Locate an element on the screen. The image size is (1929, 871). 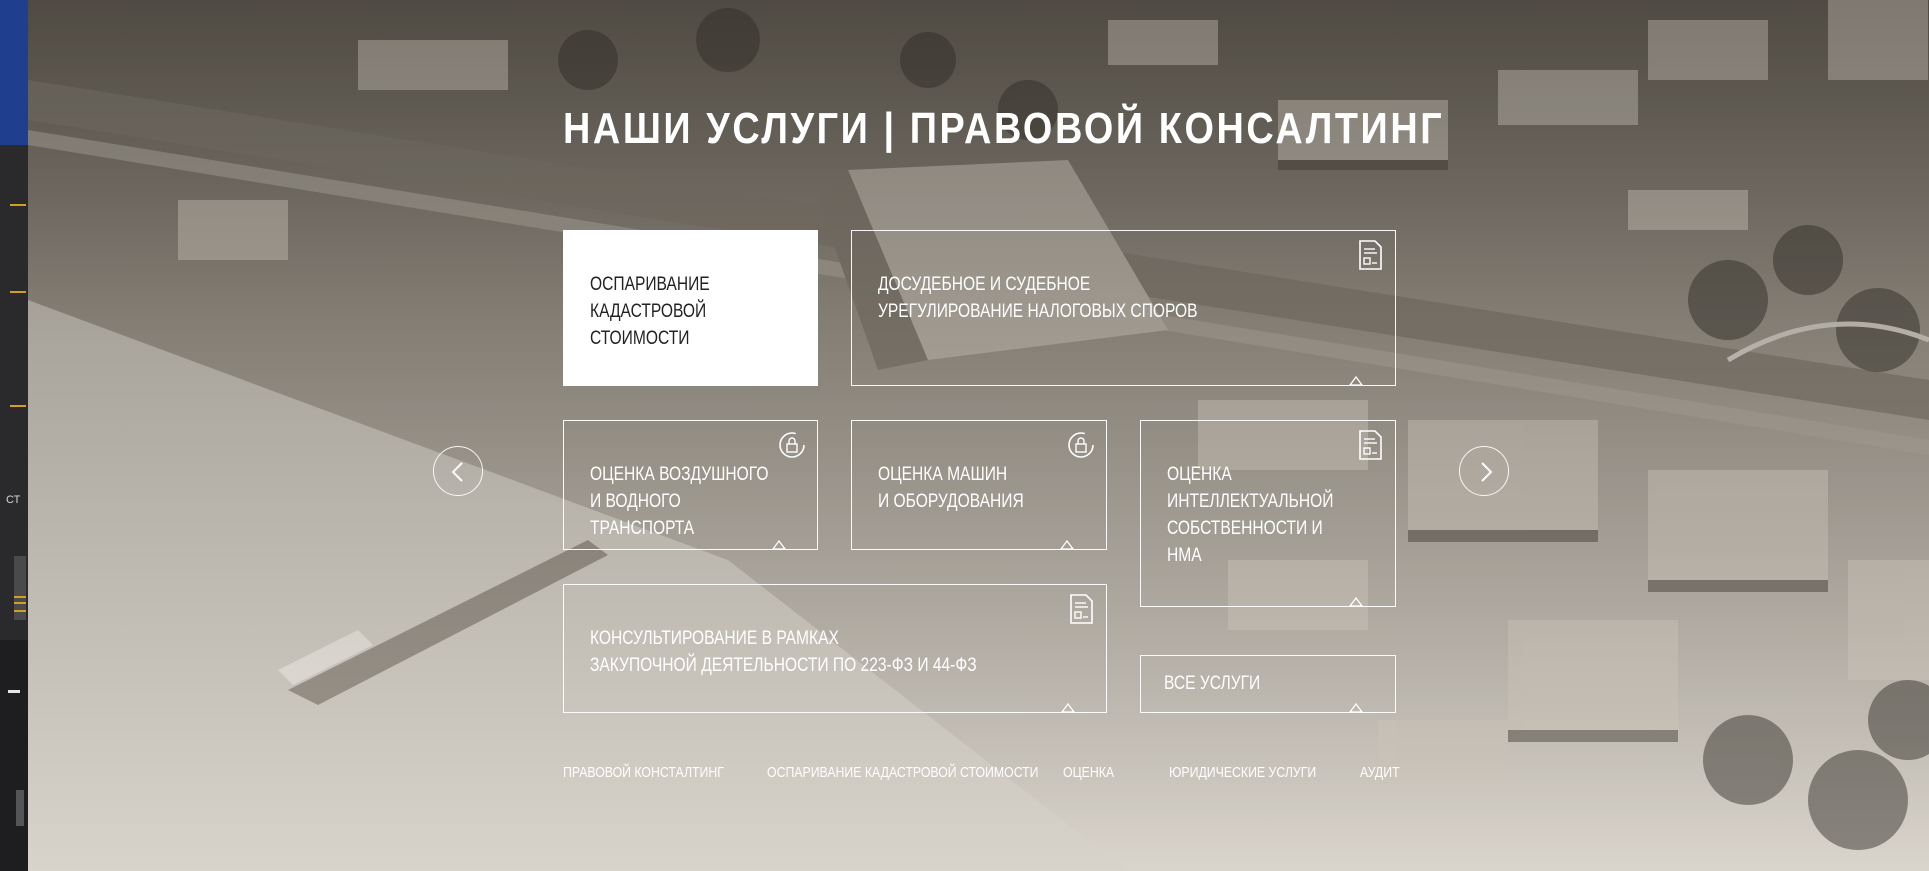
minimize-dash-icon is located at coordinates (14, 691).